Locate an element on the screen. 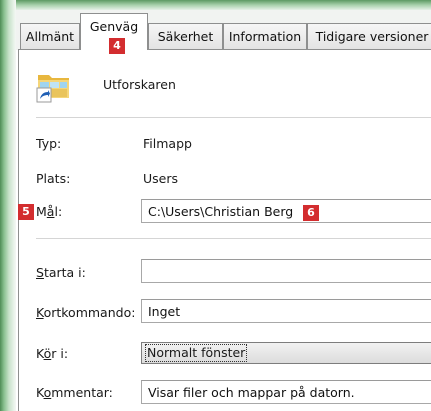 Image resolution: width=431 pixels, height=411 pixels. target-label-prefix: M is located at coordinates (41, 211).